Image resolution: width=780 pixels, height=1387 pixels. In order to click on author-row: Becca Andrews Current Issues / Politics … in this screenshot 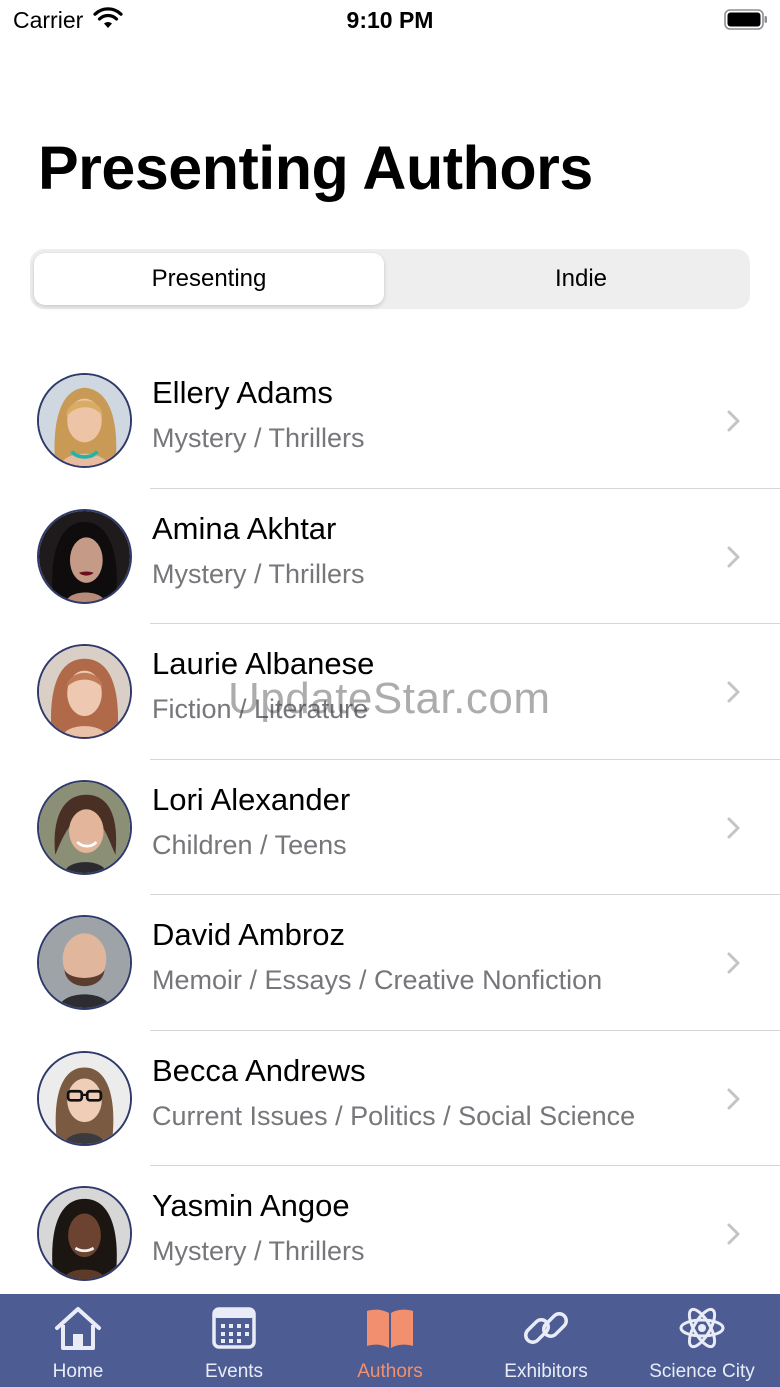, I will do `click(390, 1098)`.